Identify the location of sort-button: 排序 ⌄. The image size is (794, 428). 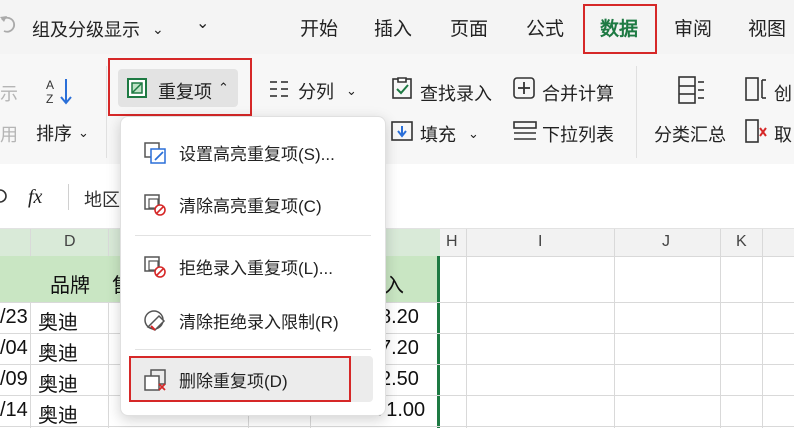
(62, 133).